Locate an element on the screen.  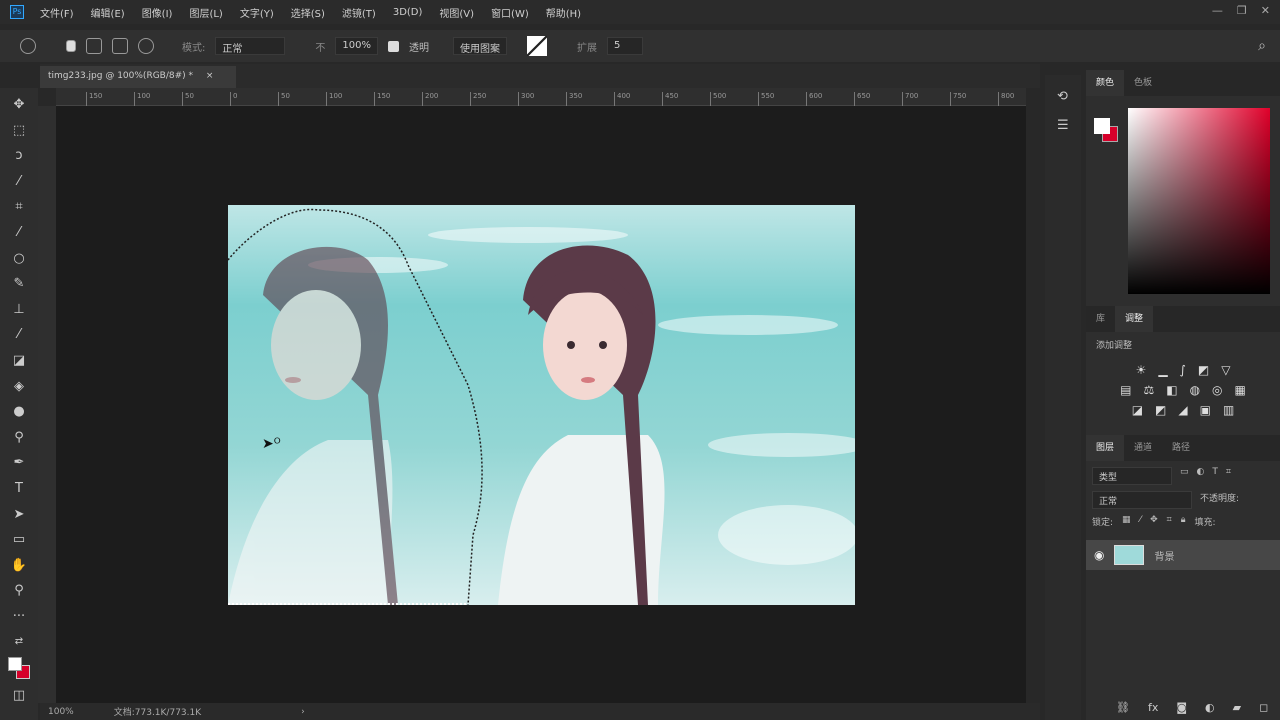
menu-edit: 编辑(E) is located at coordinates (108, 12).